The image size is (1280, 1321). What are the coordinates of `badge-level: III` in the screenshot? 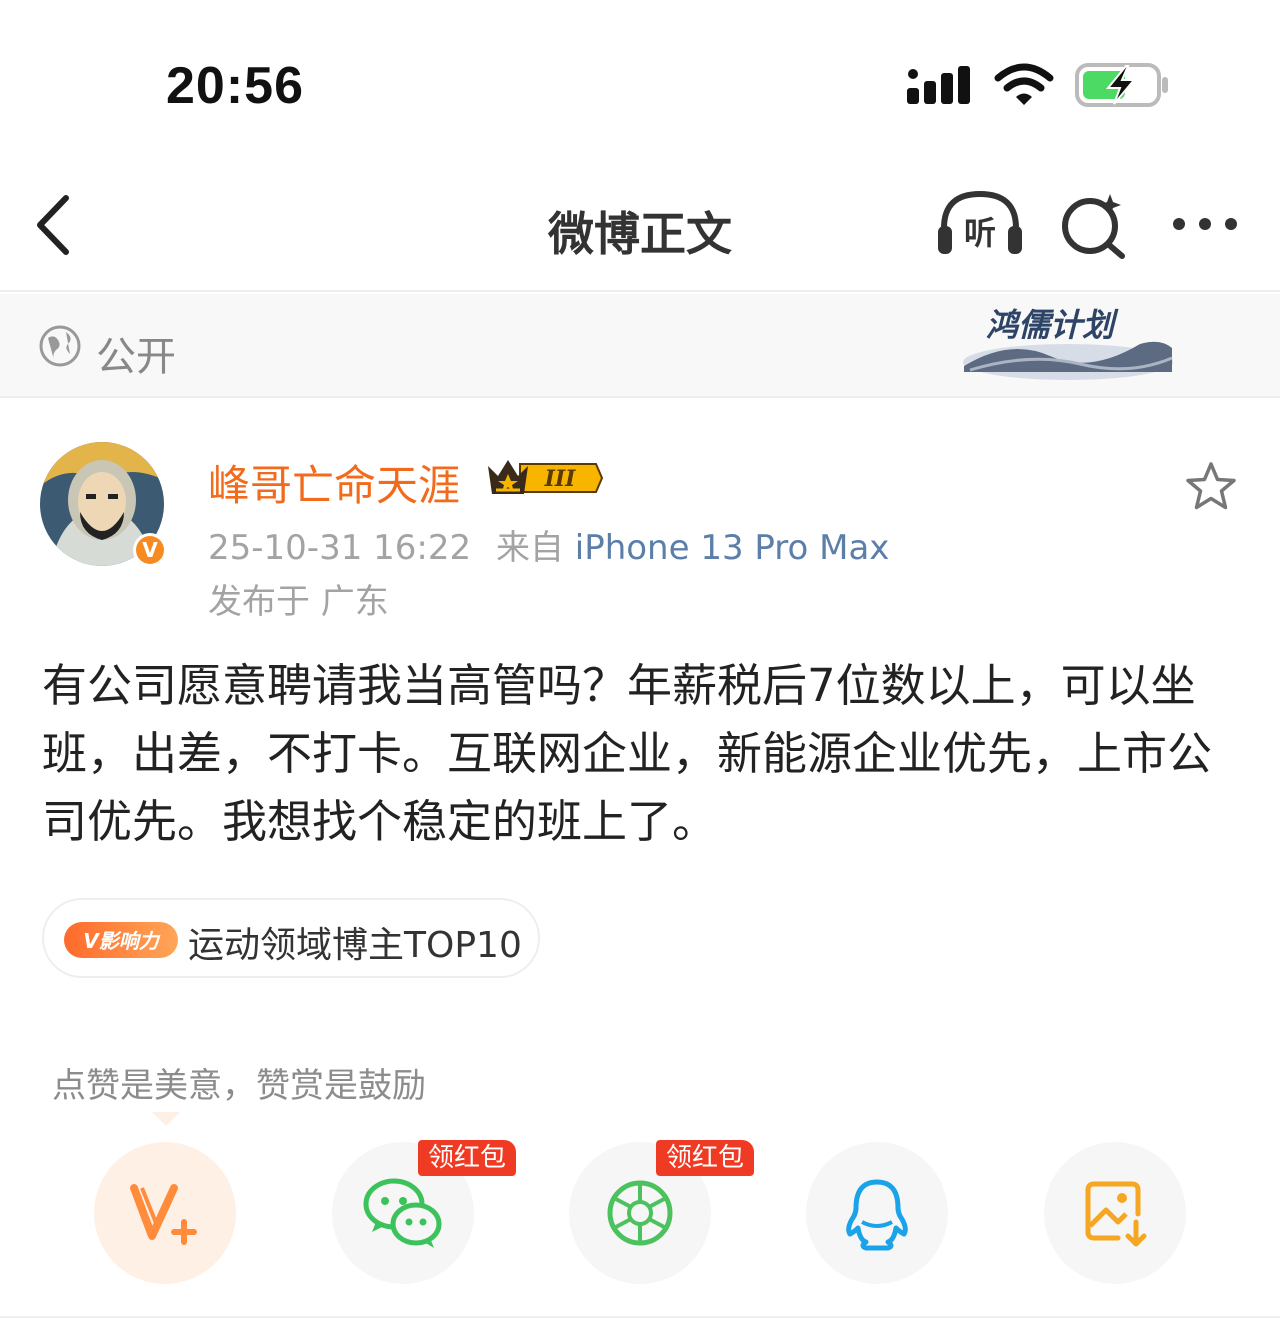 It's located at (560, 479).